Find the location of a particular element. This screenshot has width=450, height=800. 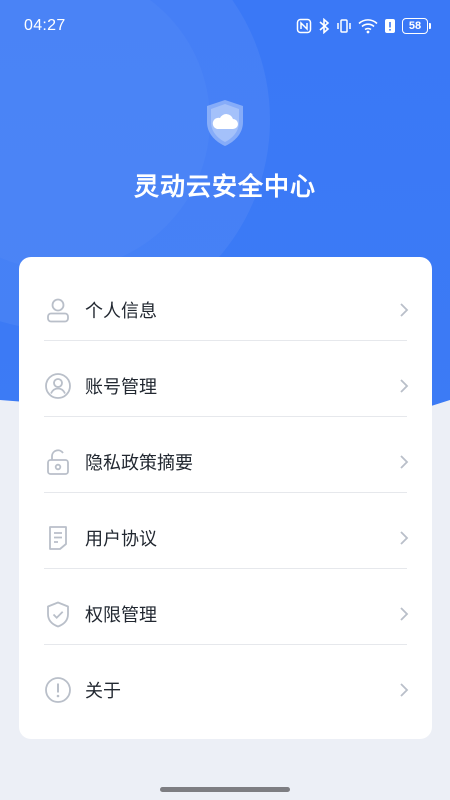

shield-cloud-icon is located at coordinates (225, 125).